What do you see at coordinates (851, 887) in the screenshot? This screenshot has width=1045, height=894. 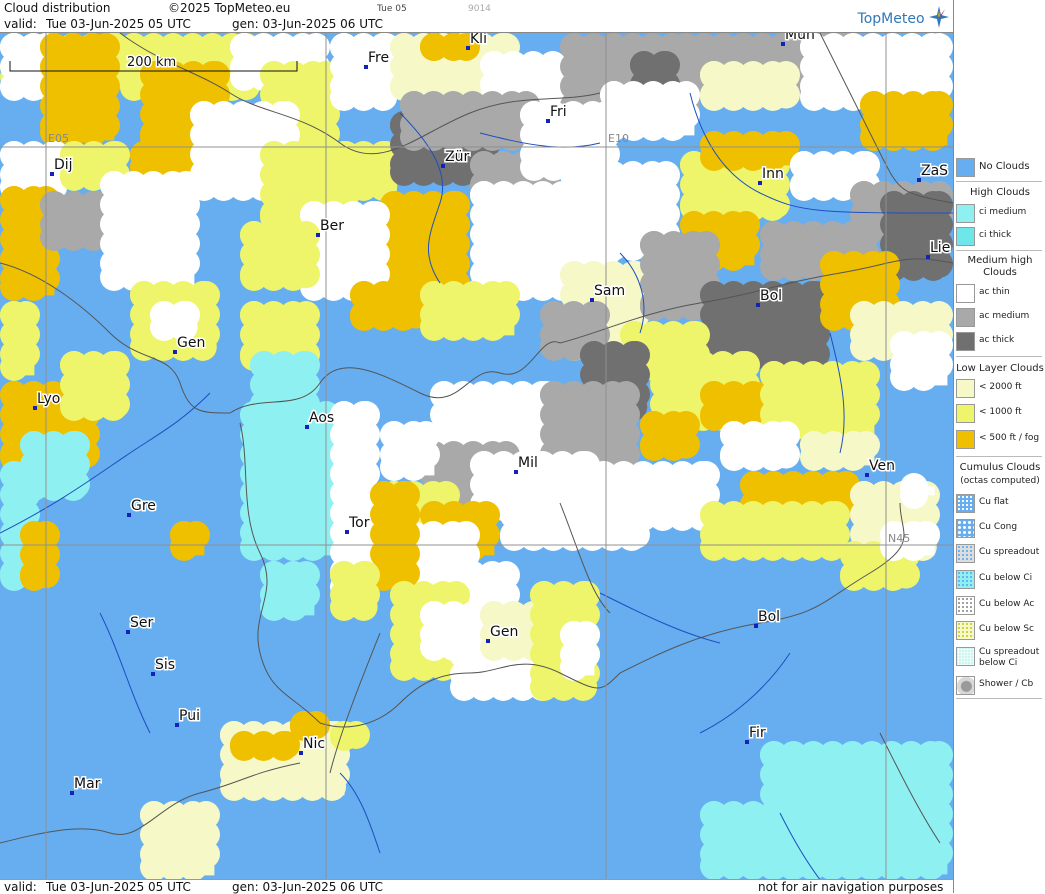 I see `disclaimer: not for air navigation purposes` at bounding box center [851, 887].